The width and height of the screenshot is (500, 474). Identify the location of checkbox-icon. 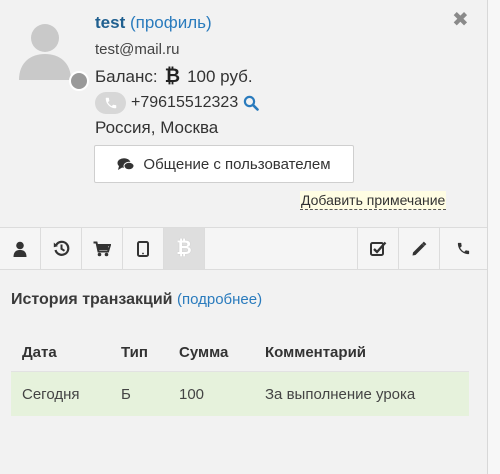
(377, 248).